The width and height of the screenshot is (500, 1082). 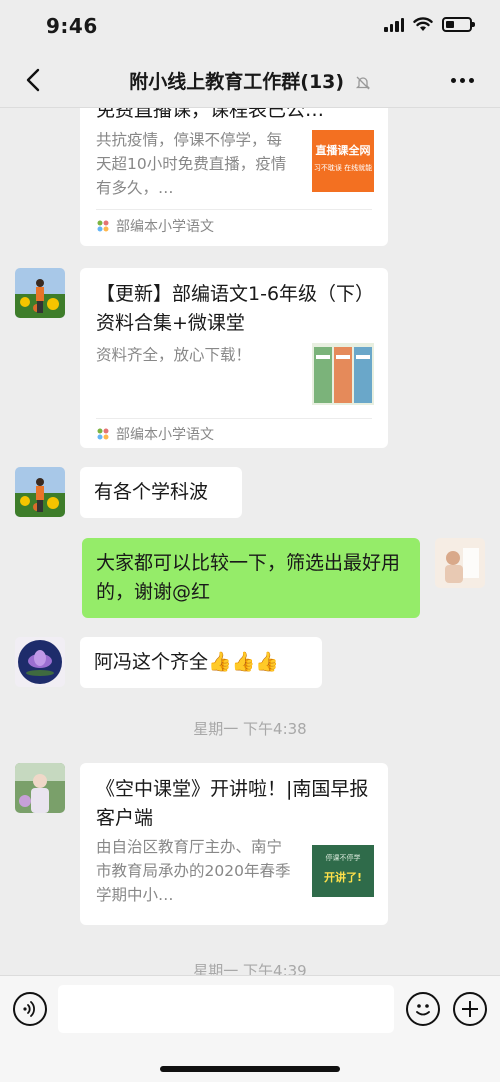 What do you see at coordinates (72, 26) in the screenshot?
I see `status-time: 9:46` at bounding box center [72, 26].